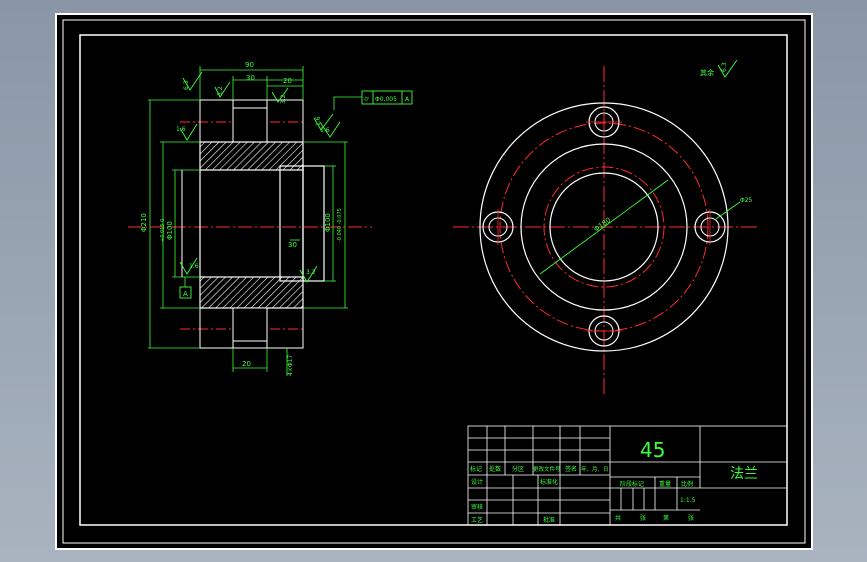 The image size is (867, 562). What do you see at coordinates (251, 292) in the screenshot?
I see `bottom-hatched-body` at bounding box center [251, 292].